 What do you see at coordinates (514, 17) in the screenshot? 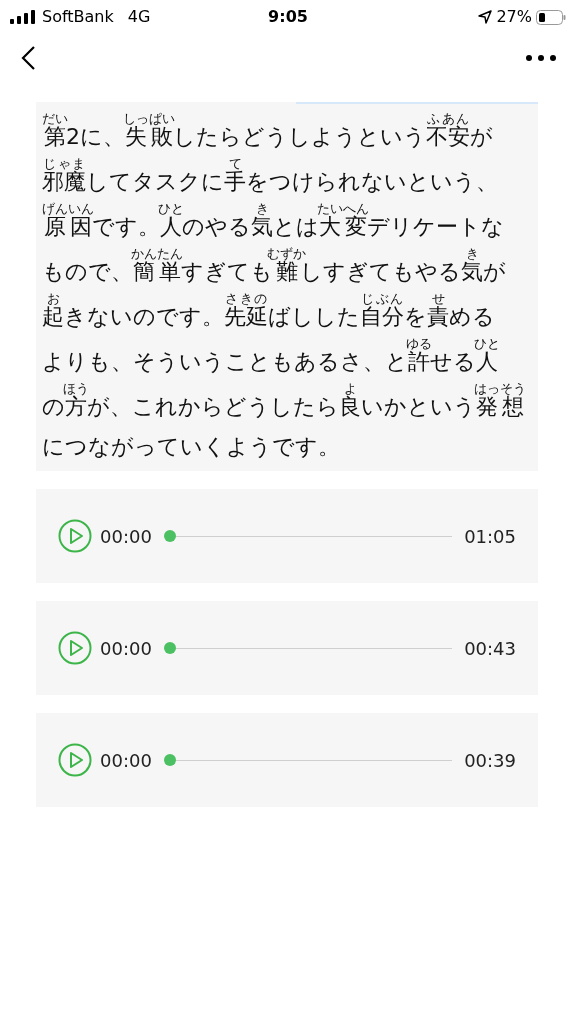
I see `battery-percent: 27%` at bounding box center [514, 17].